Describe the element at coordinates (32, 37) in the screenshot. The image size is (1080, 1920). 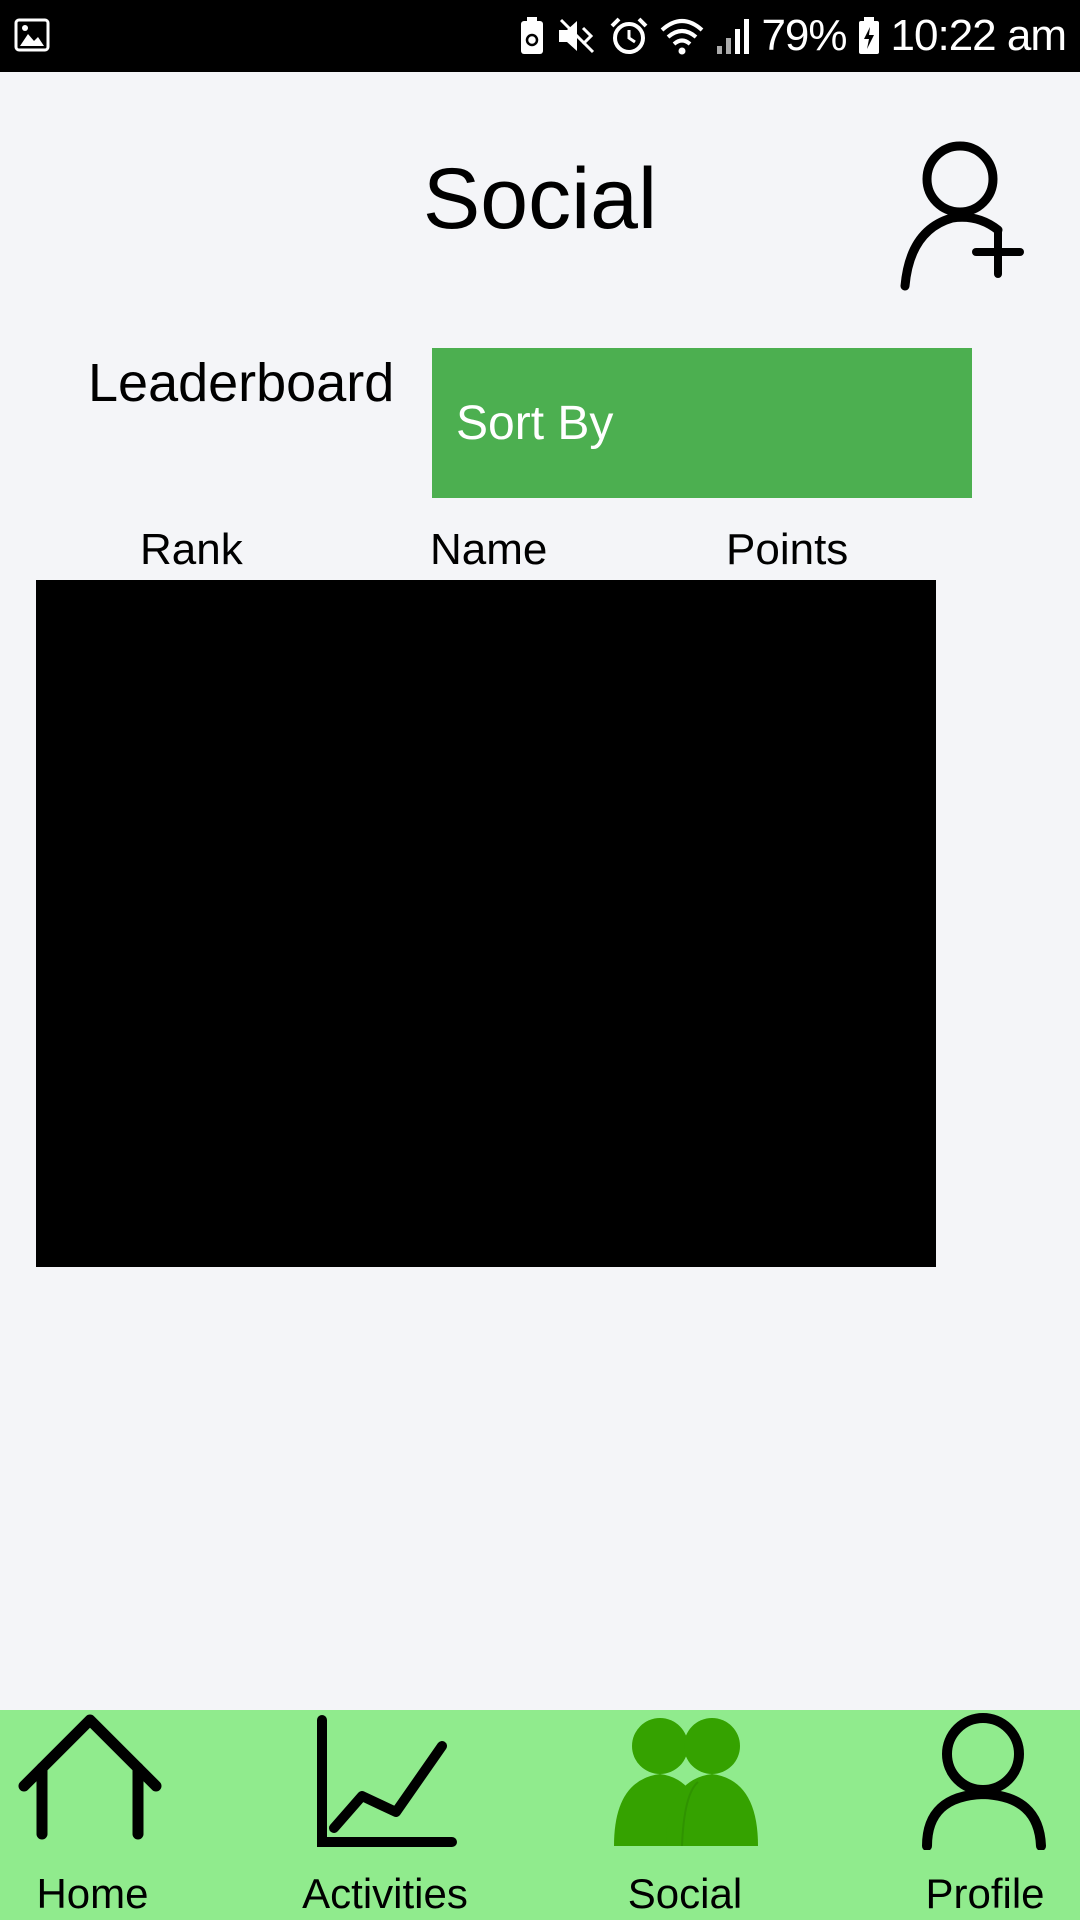
I see `gallery-icon` at that location.